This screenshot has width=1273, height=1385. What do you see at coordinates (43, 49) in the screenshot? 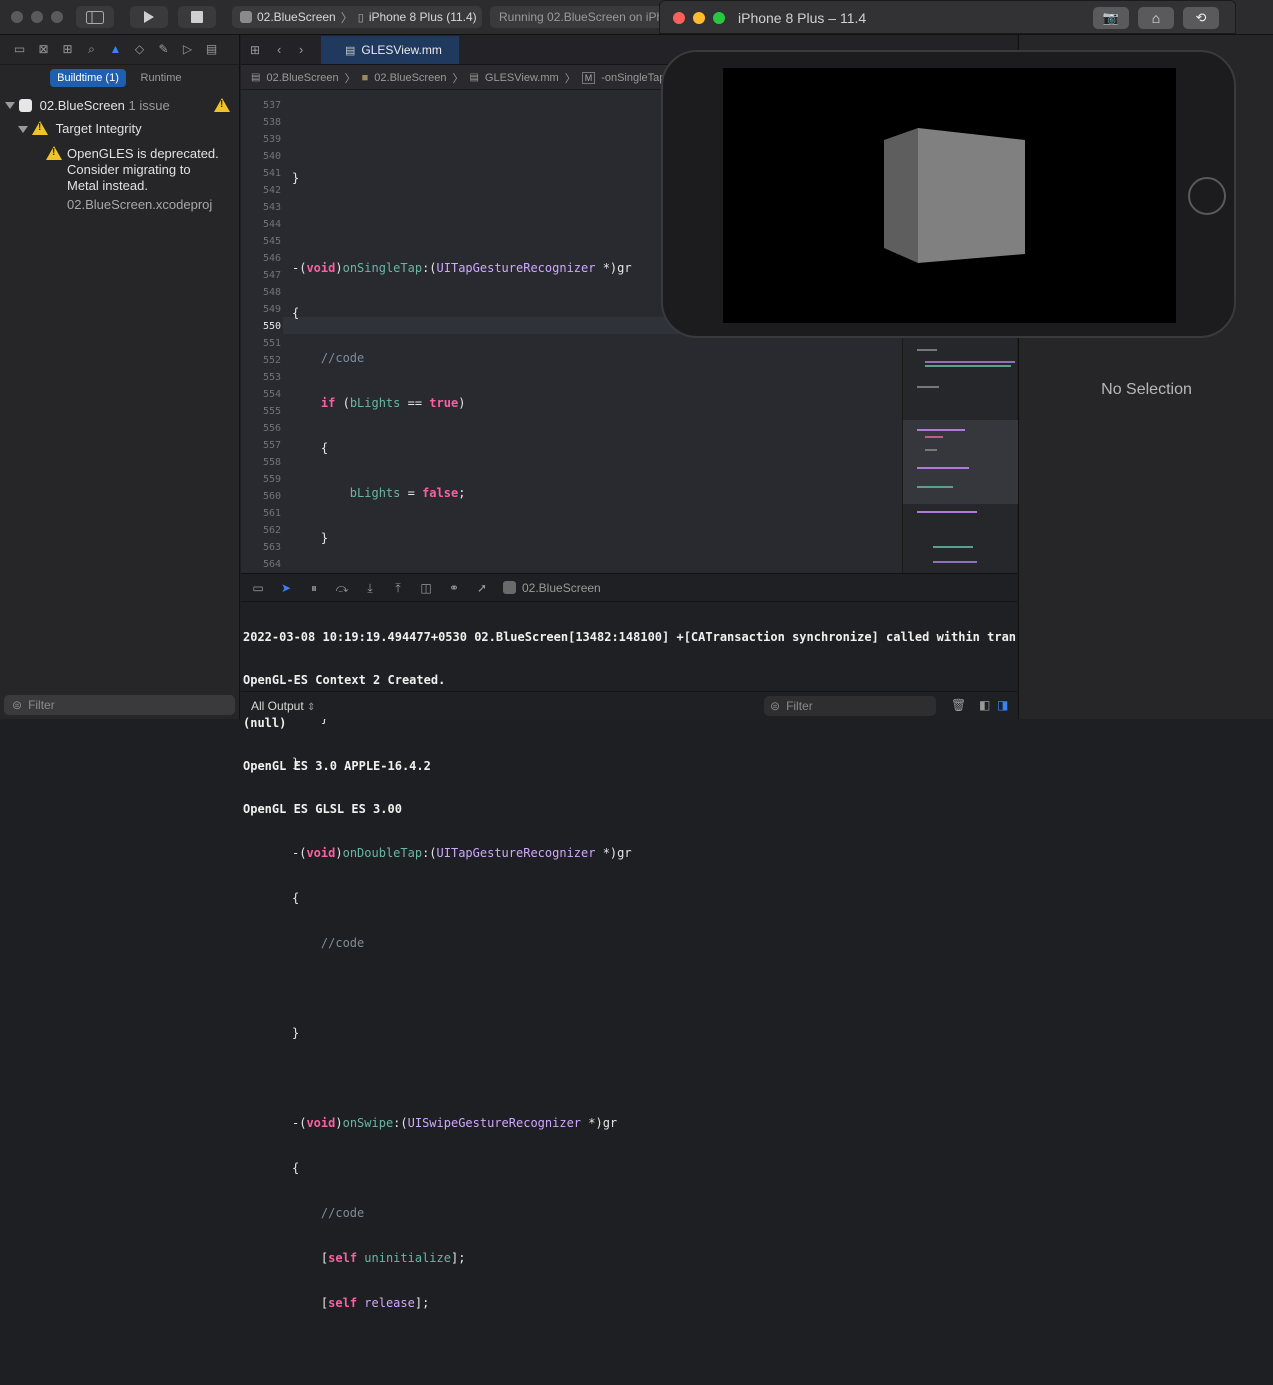
I see `source-control-icon: ⊠` at bounding box center [43, 49].